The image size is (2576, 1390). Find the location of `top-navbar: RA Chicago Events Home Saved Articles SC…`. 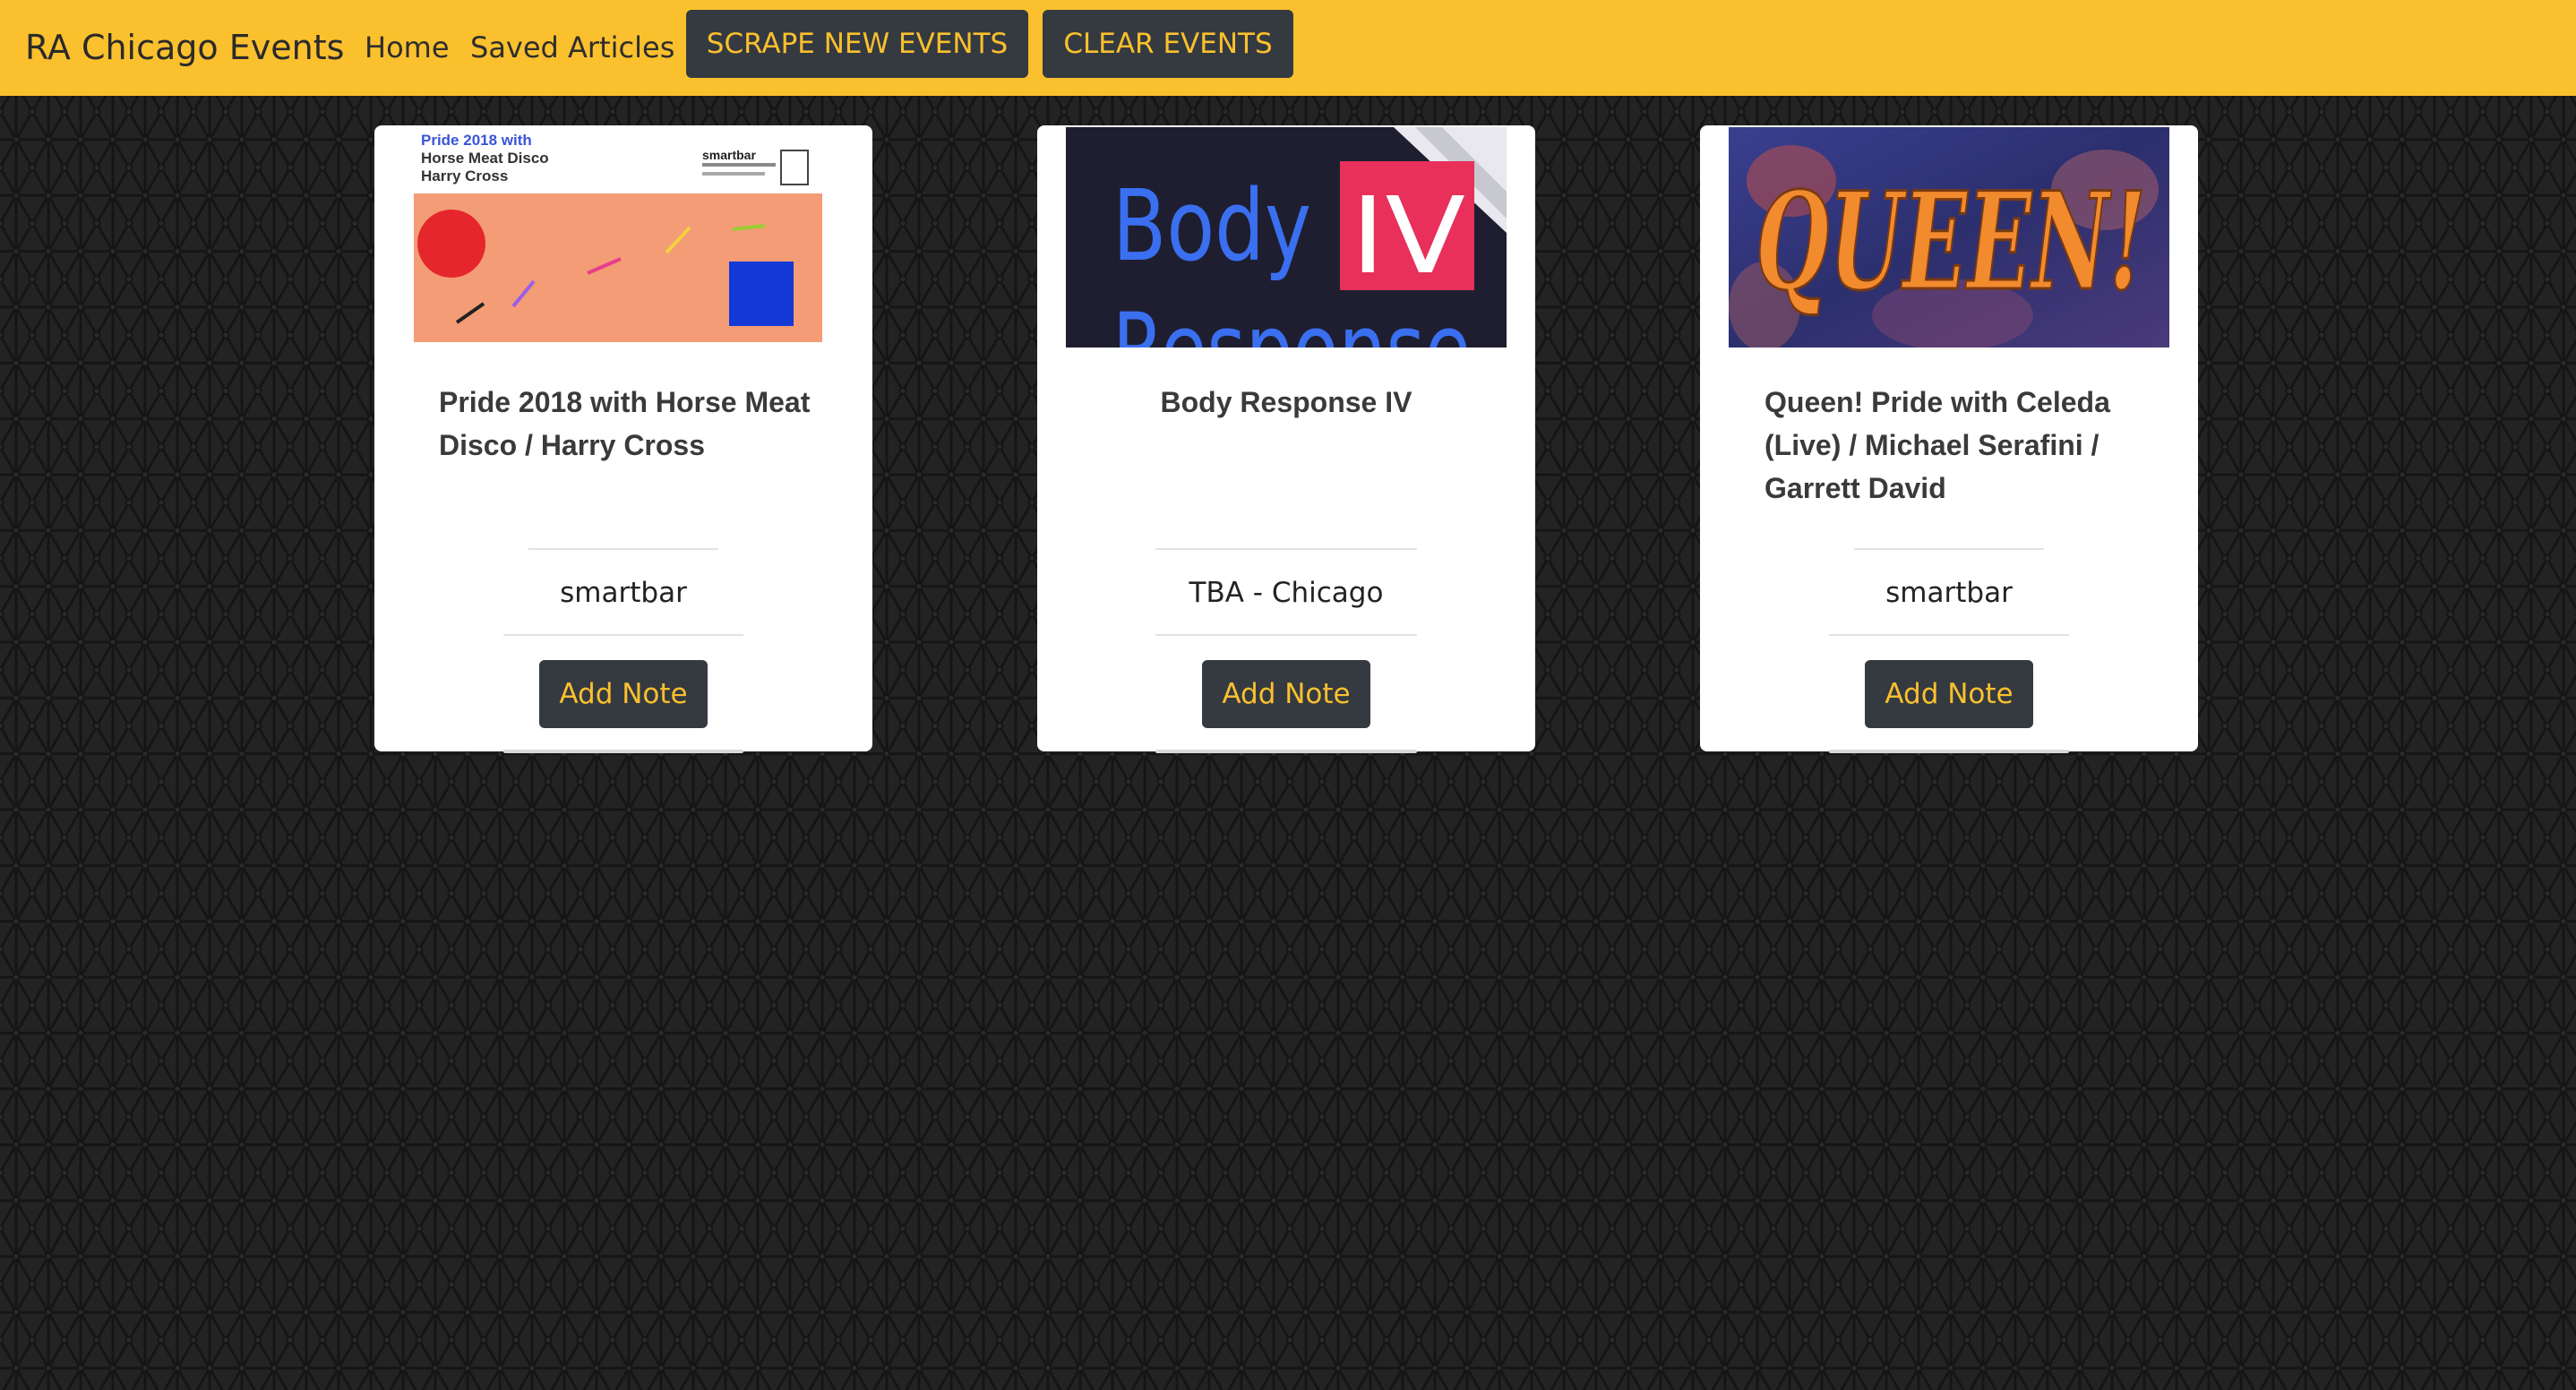

top-navbar: RA Chicago Events Home Saved Articles SC… is located at coordinates (1288, 48).